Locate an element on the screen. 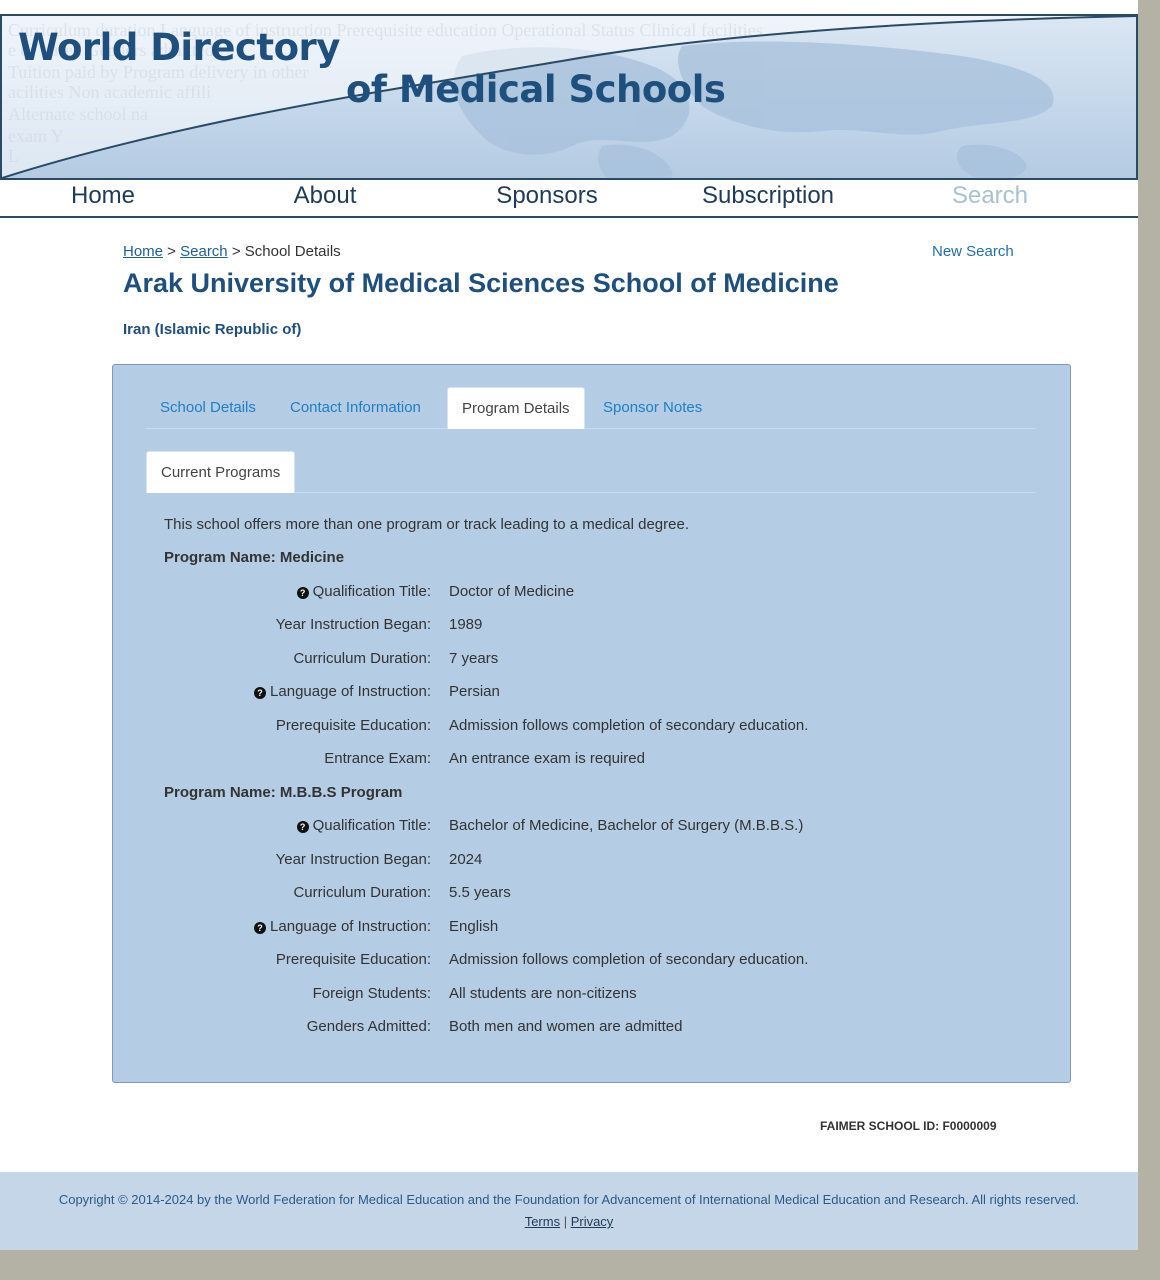 The image size is (1160, 1280). program-field-value: An entrance exam is required is located at coordinates (547, 758).